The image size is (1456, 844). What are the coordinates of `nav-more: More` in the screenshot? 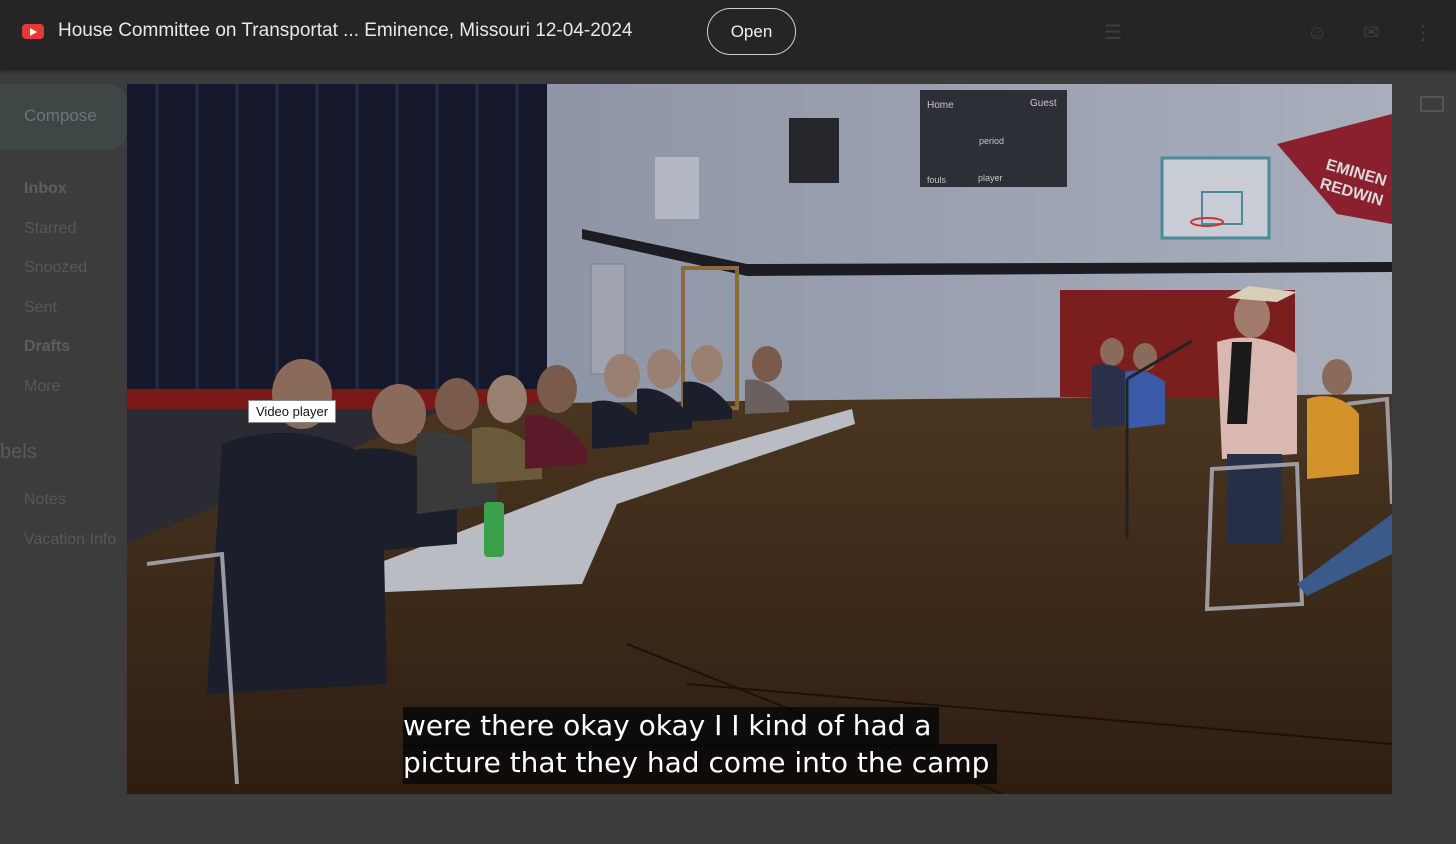 It's located at (42, 386).